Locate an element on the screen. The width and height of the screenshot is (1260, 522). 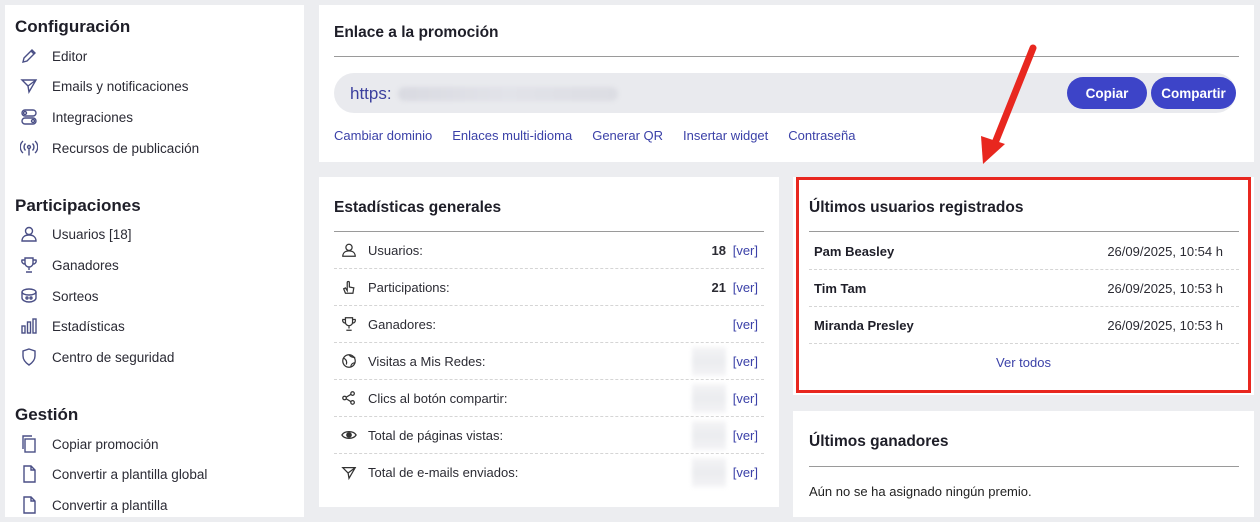
sidebar-item-editor: Editor is located at coordinates (53, 56).